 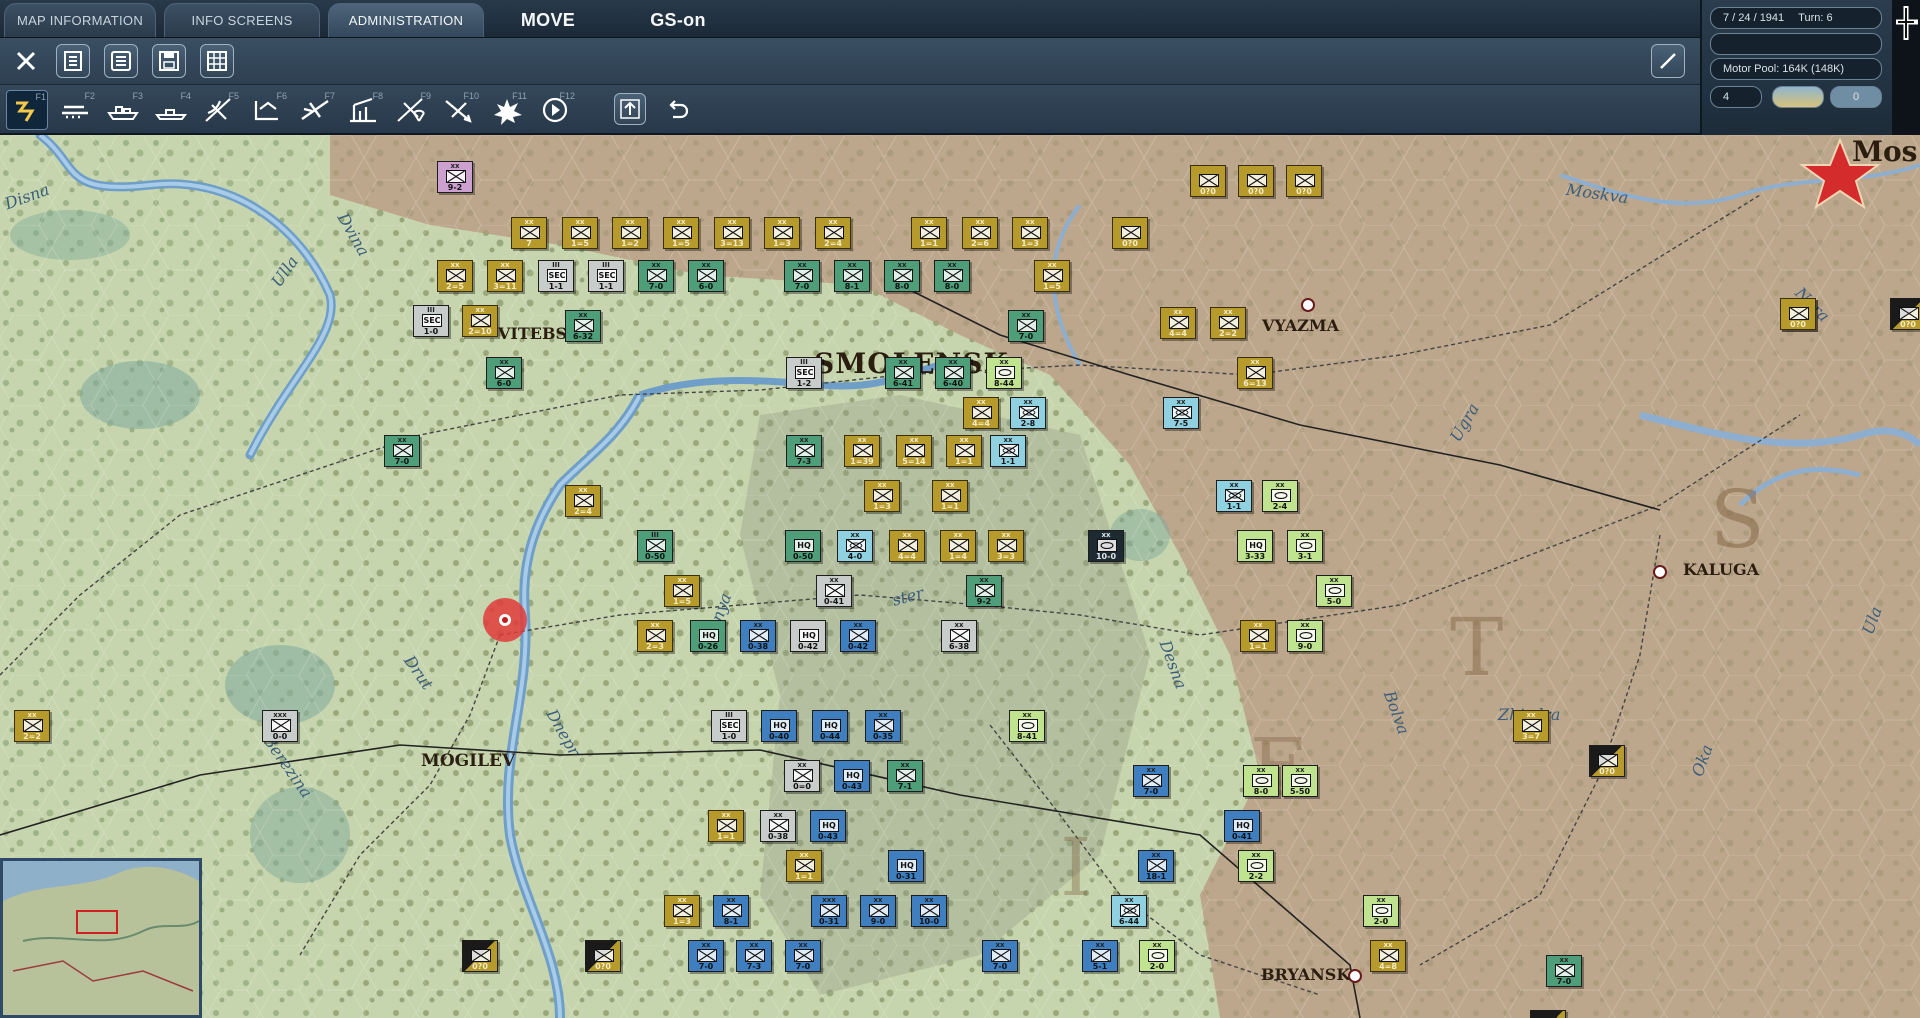 What do you see at coordinates (507, 110) in the screenshot?
I see `tool-strike: F11` at bounding box center [507, 110].